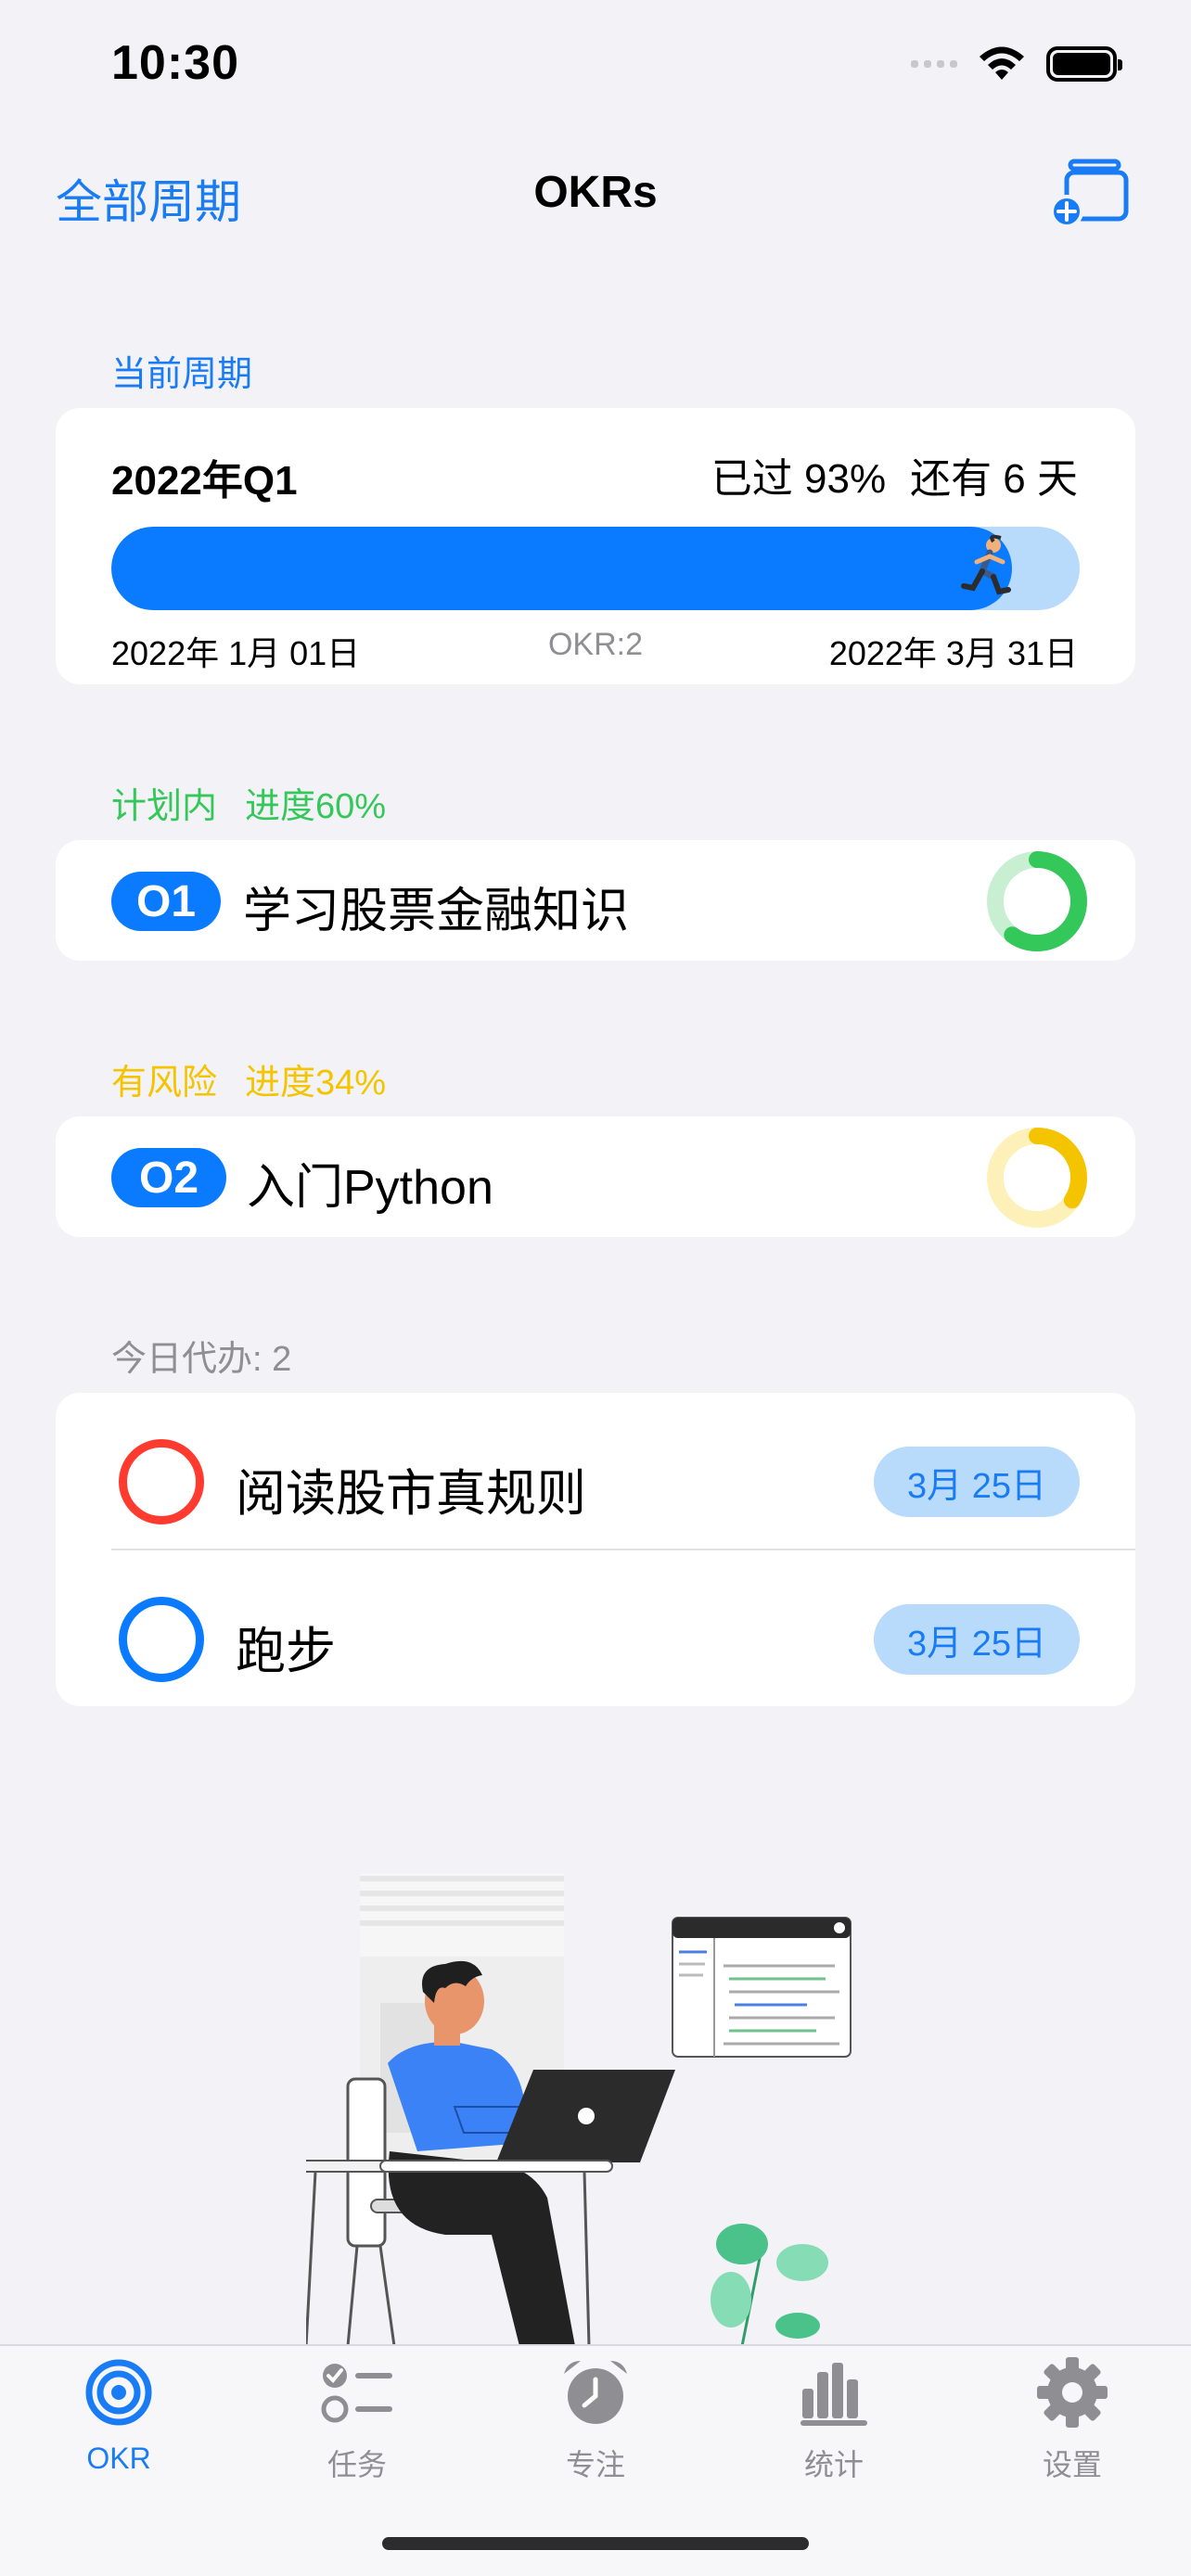 This screenshot has height=2576, width=1191. What do you see at coordinates (357, 2464) in the screenshot?
I see `tab-label: 任务` at bounding box center [357, 2464].